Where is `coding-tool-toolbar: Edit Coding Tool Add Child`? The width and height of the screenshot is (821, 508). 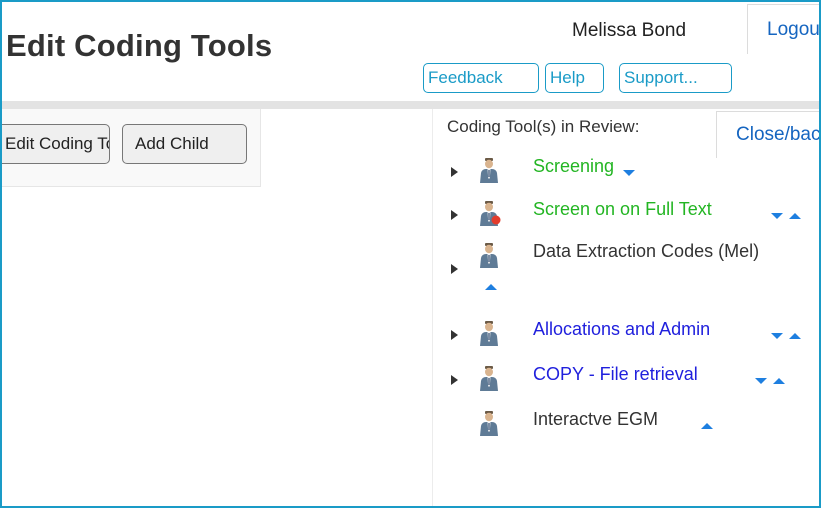 coding-tool-toolbar: Edit Coding Tool Add Child is located at coordinates (131, 148).